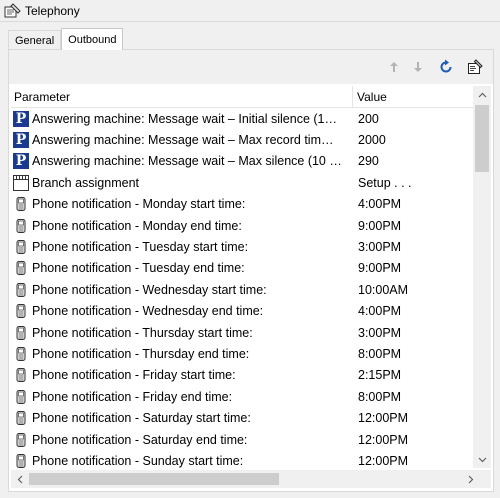 The width and height of the screenshot is (500, 498). What do you see at coordinates (139, 204) in the screenshot?
I see `parameter-label: Phone notification - Monday start time:` at bounding box center [139, 204].